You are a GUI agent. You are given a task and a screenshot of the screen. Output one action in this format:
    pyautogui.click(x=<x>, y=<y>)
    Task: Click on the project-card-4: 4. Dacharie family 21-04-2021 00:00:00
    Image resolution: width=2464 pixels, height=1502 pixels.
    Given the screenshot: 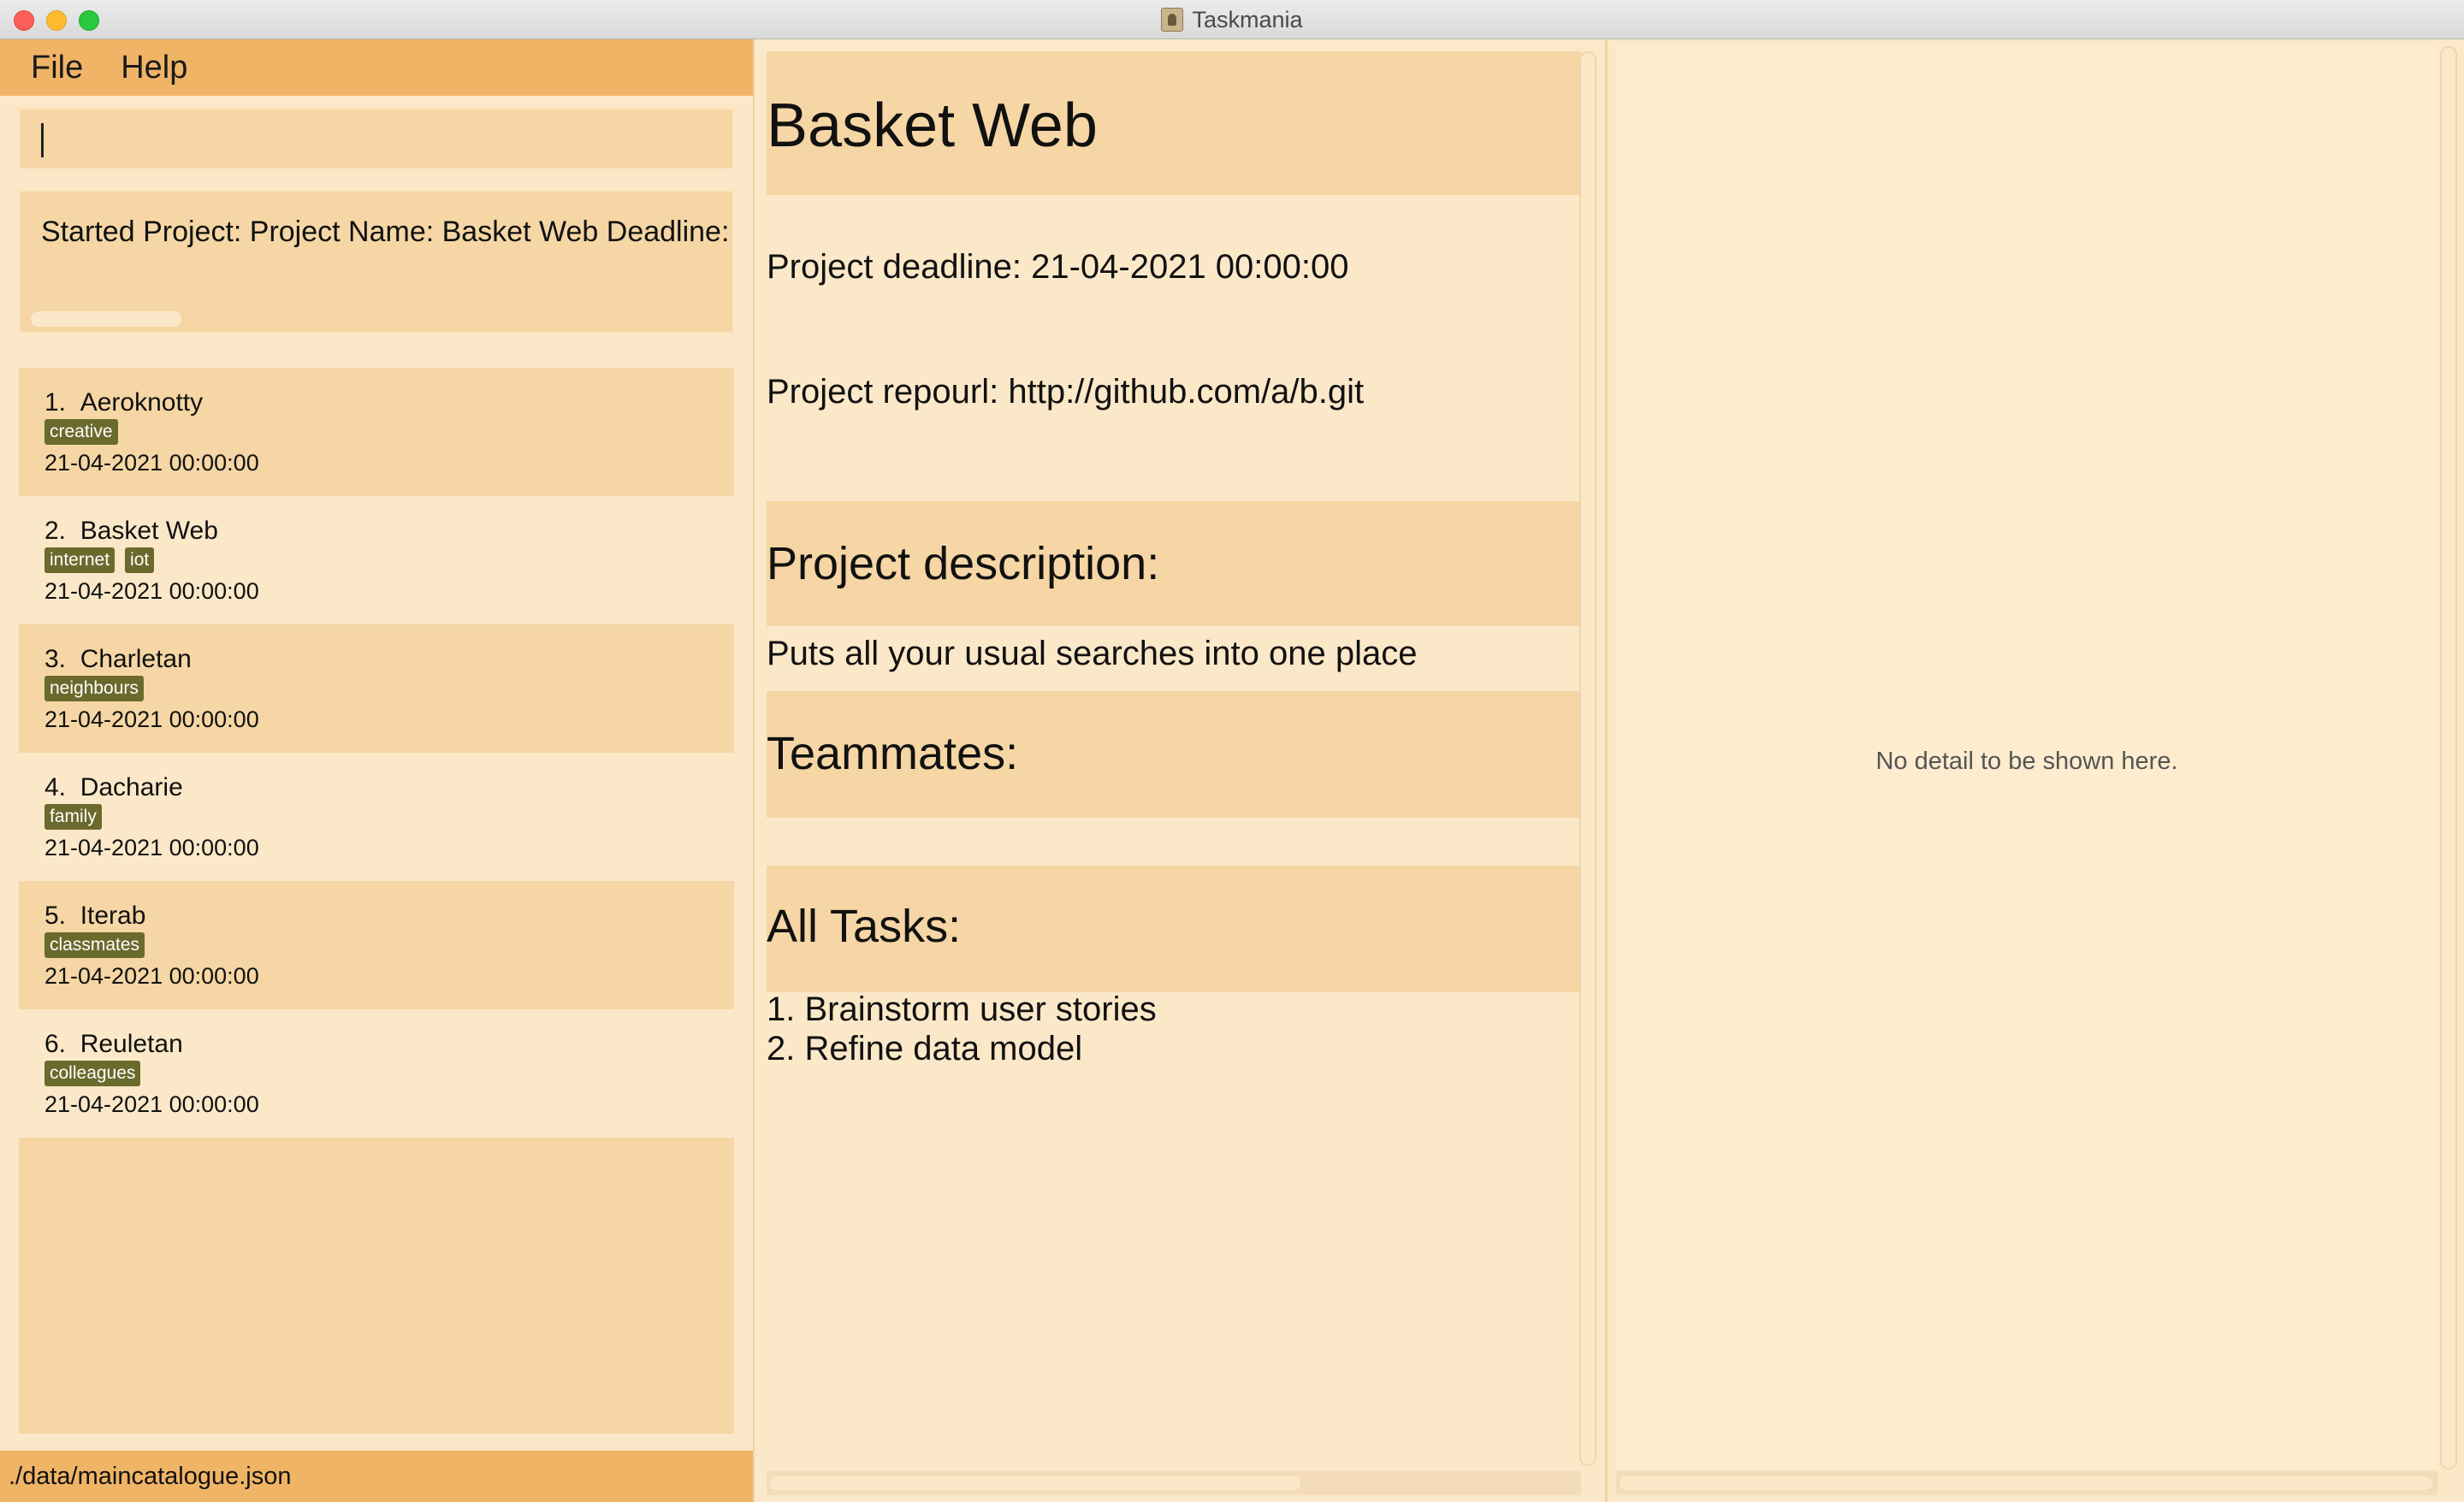 What is the action you would take?
    pyautogui.click(x=376, y=817)
    